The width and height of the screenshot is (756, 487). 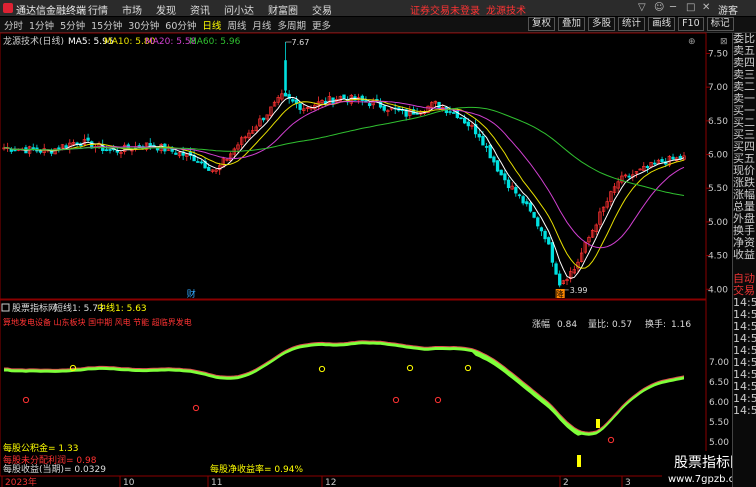 I want to click on side-item-30: 14:55, so click(x=744, y=399).